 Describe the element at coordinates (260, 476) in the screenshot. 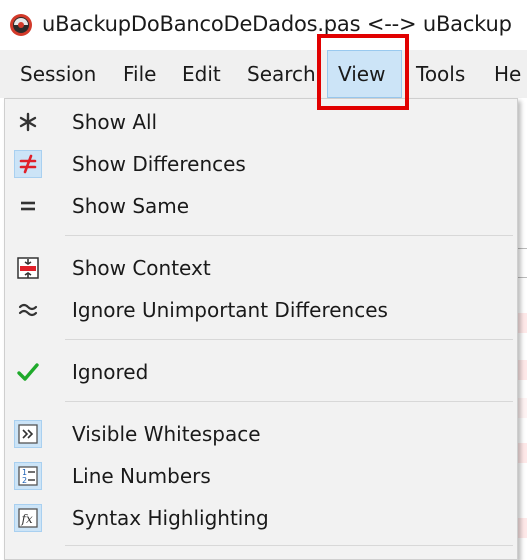

I see `menu-item-line-numbers: 1 2 Line Numbers` at that location.